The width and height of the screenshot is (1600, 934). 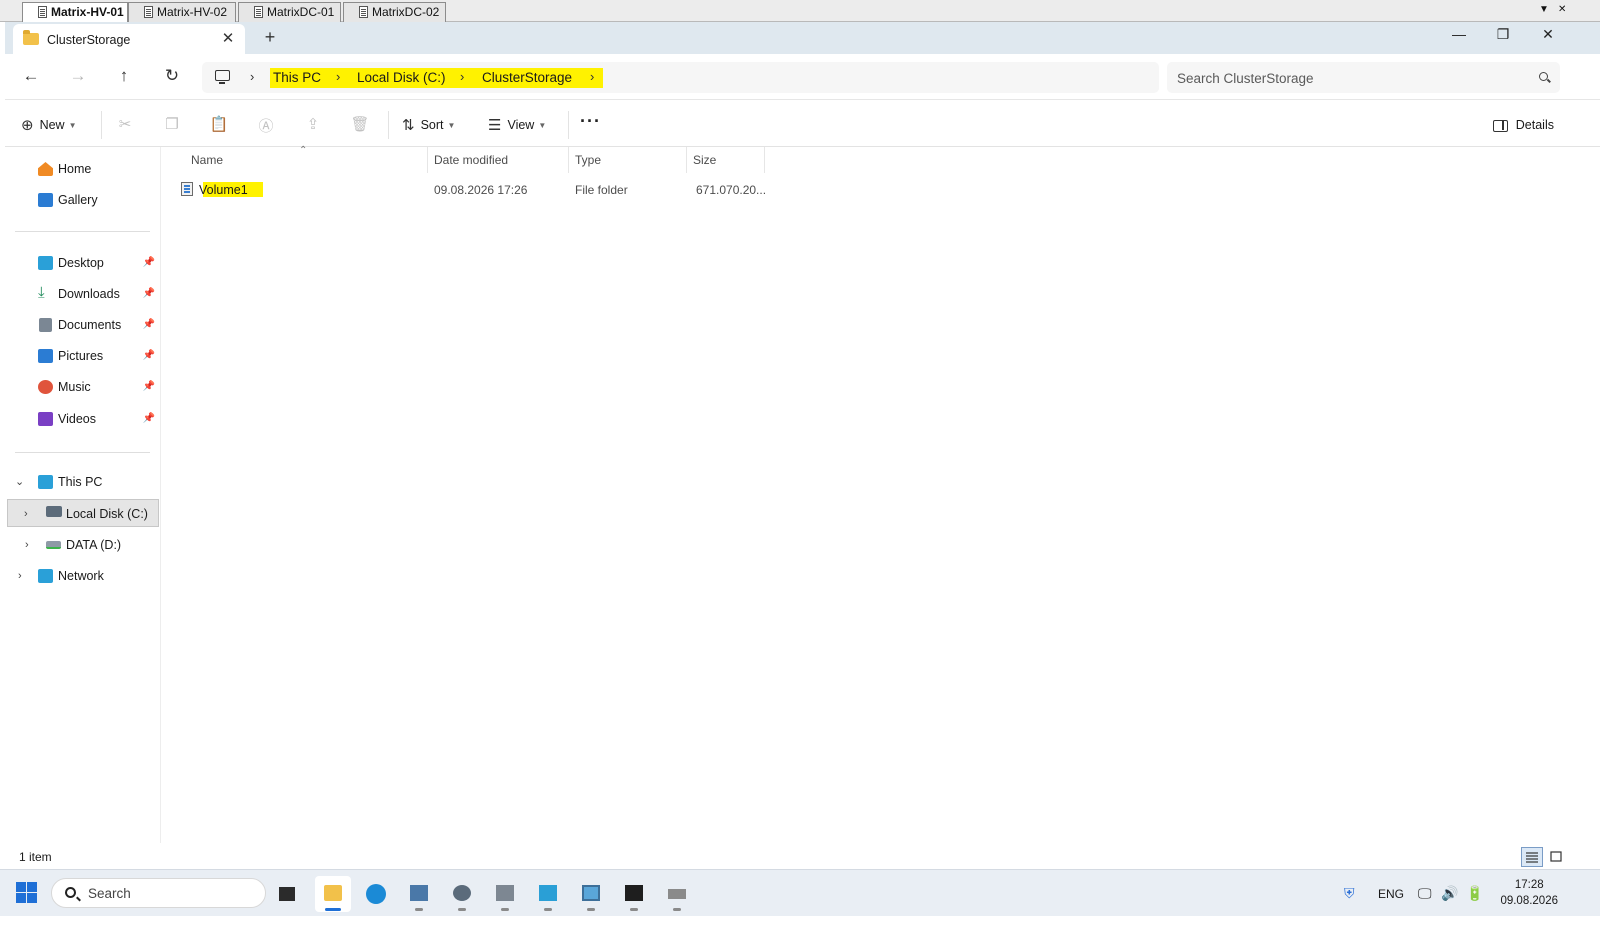 I want to click on settings-icon, so click(x=462, y=894).